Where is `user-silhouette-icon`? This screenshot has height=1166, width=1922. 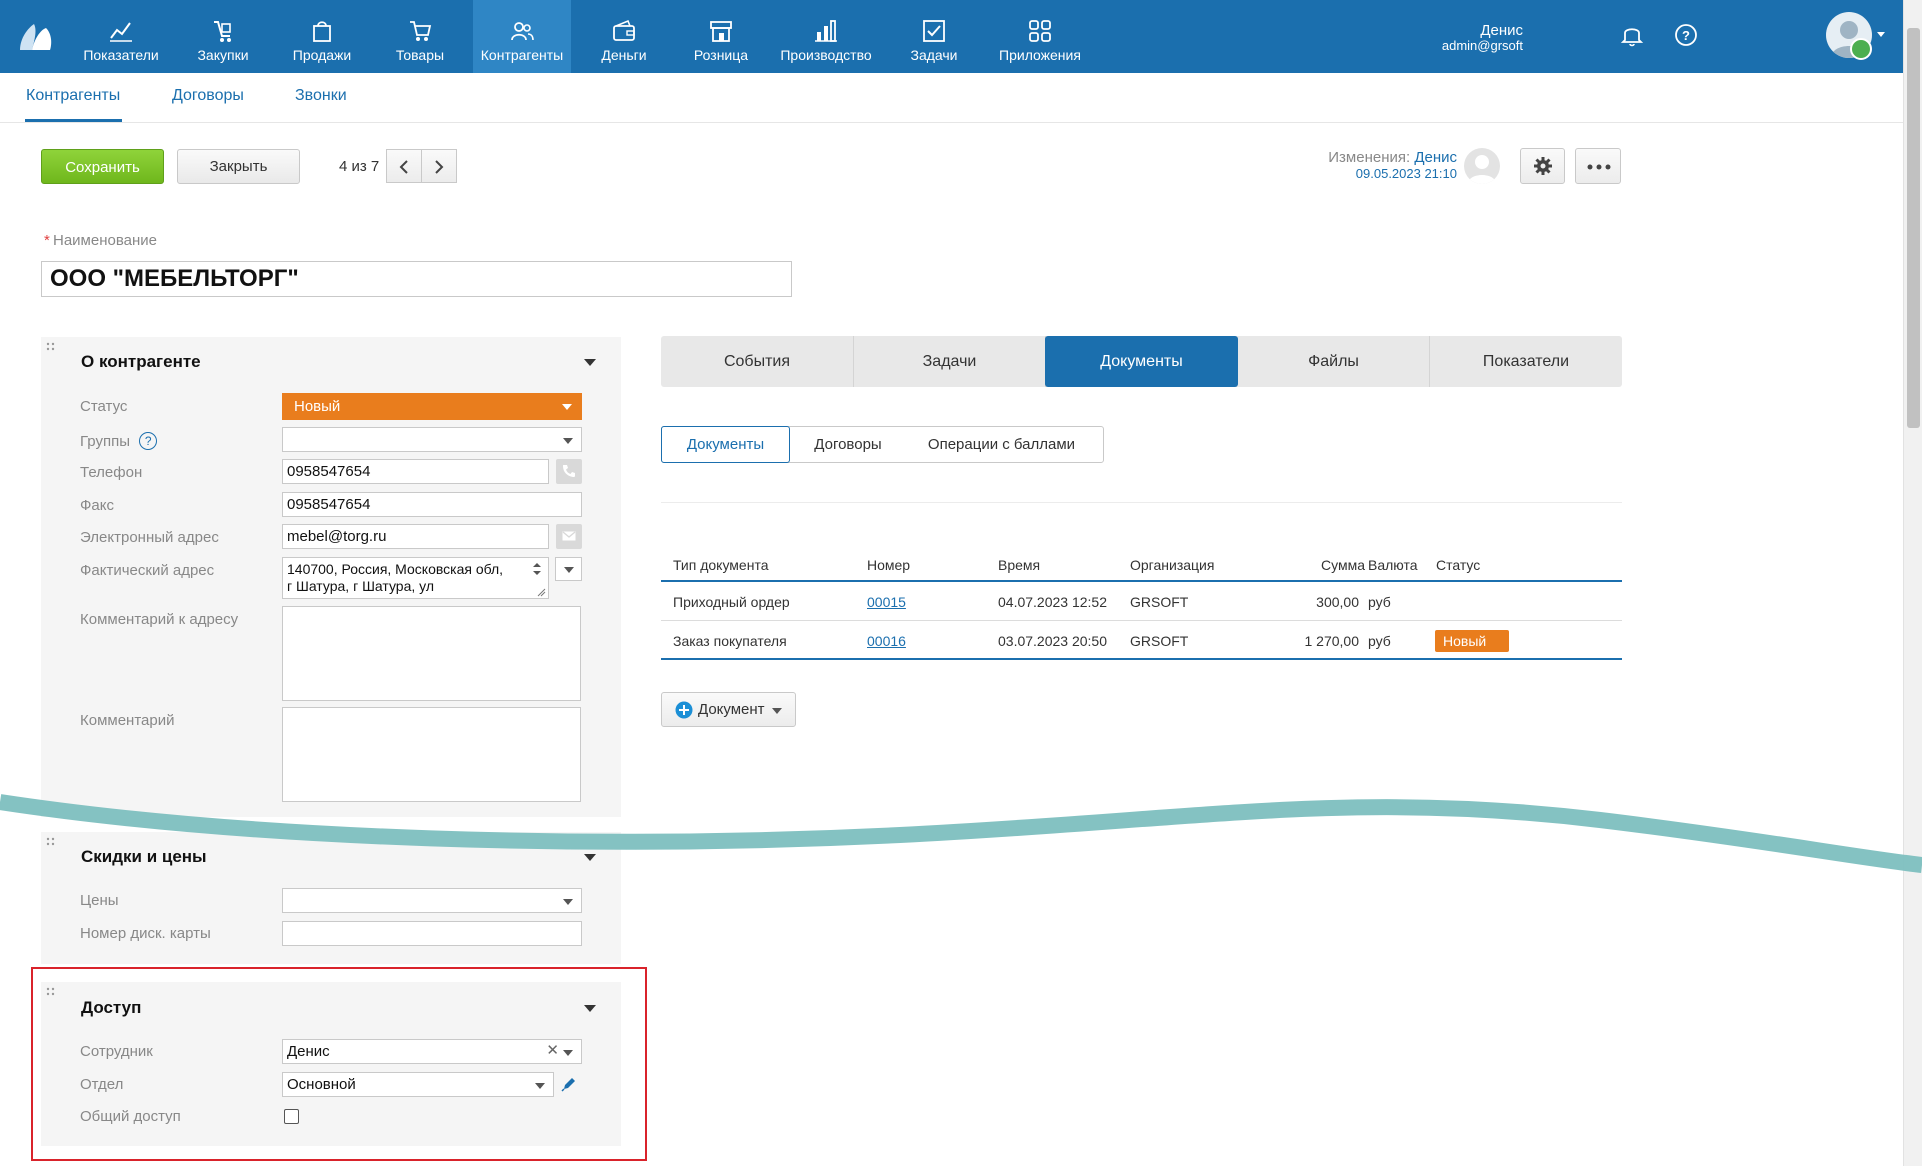
user-silhouette-icon is located at coordinates (1482, 169).